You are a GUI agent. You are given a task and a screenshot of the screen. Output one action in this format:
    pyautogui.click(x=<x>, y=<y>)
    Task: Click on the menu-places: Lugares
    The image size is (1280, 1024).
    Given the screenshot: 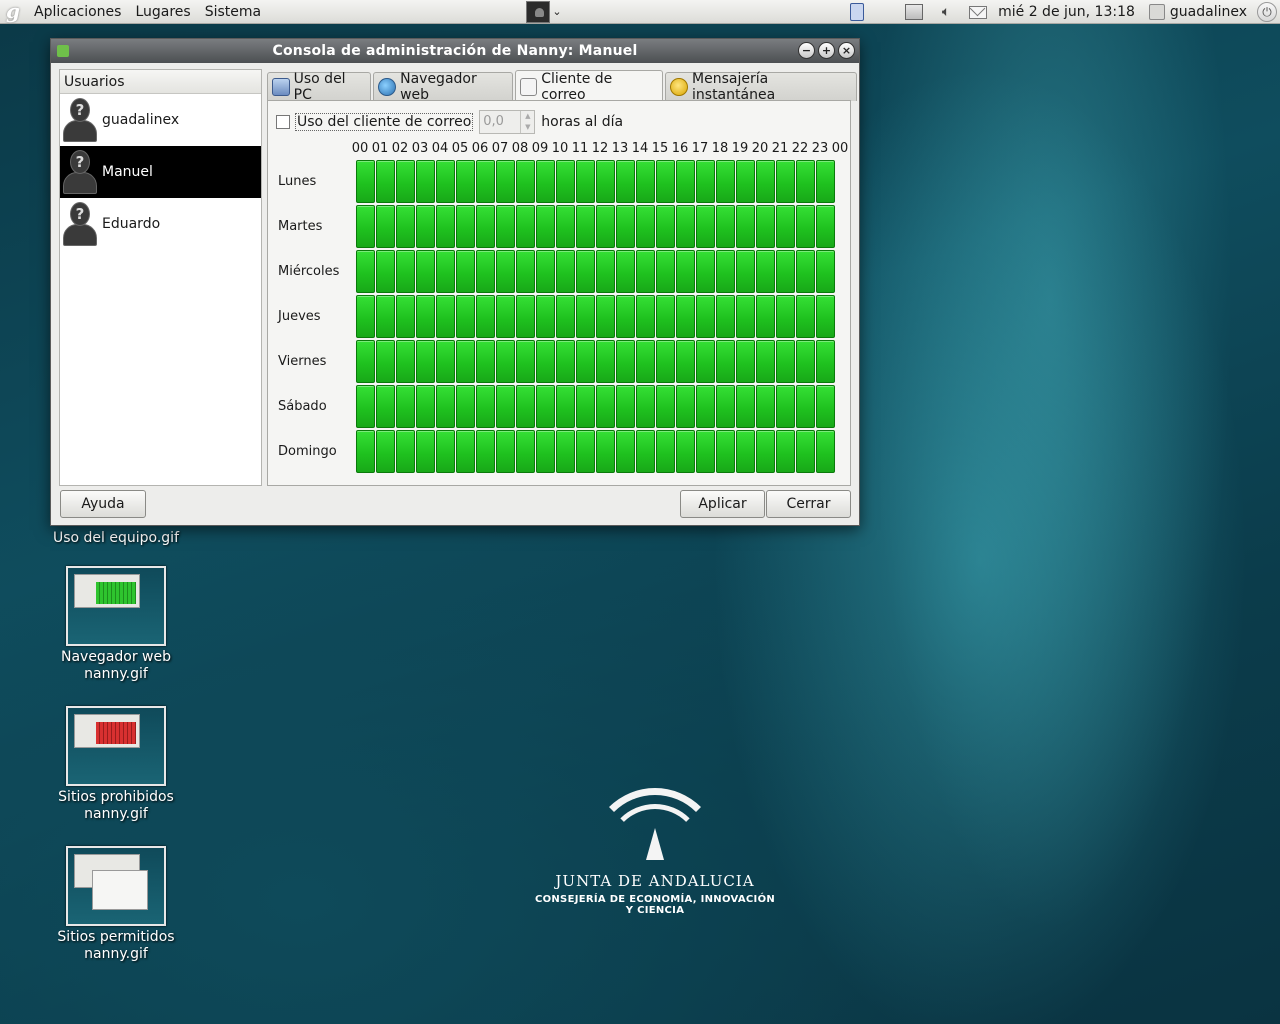 What is the action you would take?
    pyautogui.click(x=162, y=12)
    